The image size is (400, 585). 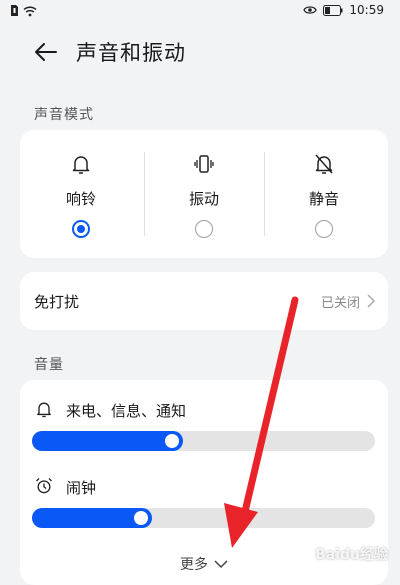 I want to click on mode-vibrate: 振动, so click(x=204, y=194).